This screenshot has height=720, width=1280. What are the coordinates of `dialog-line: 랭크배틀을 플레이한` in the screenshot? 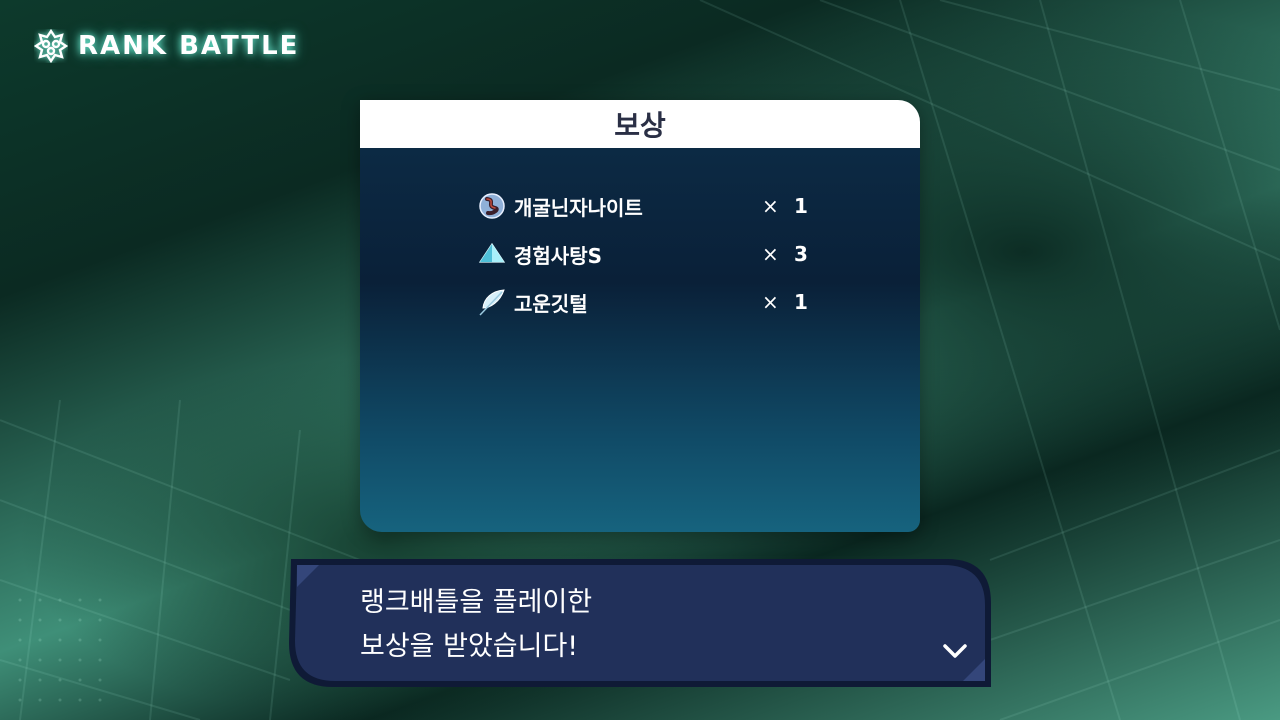 It's located at (476, 602).